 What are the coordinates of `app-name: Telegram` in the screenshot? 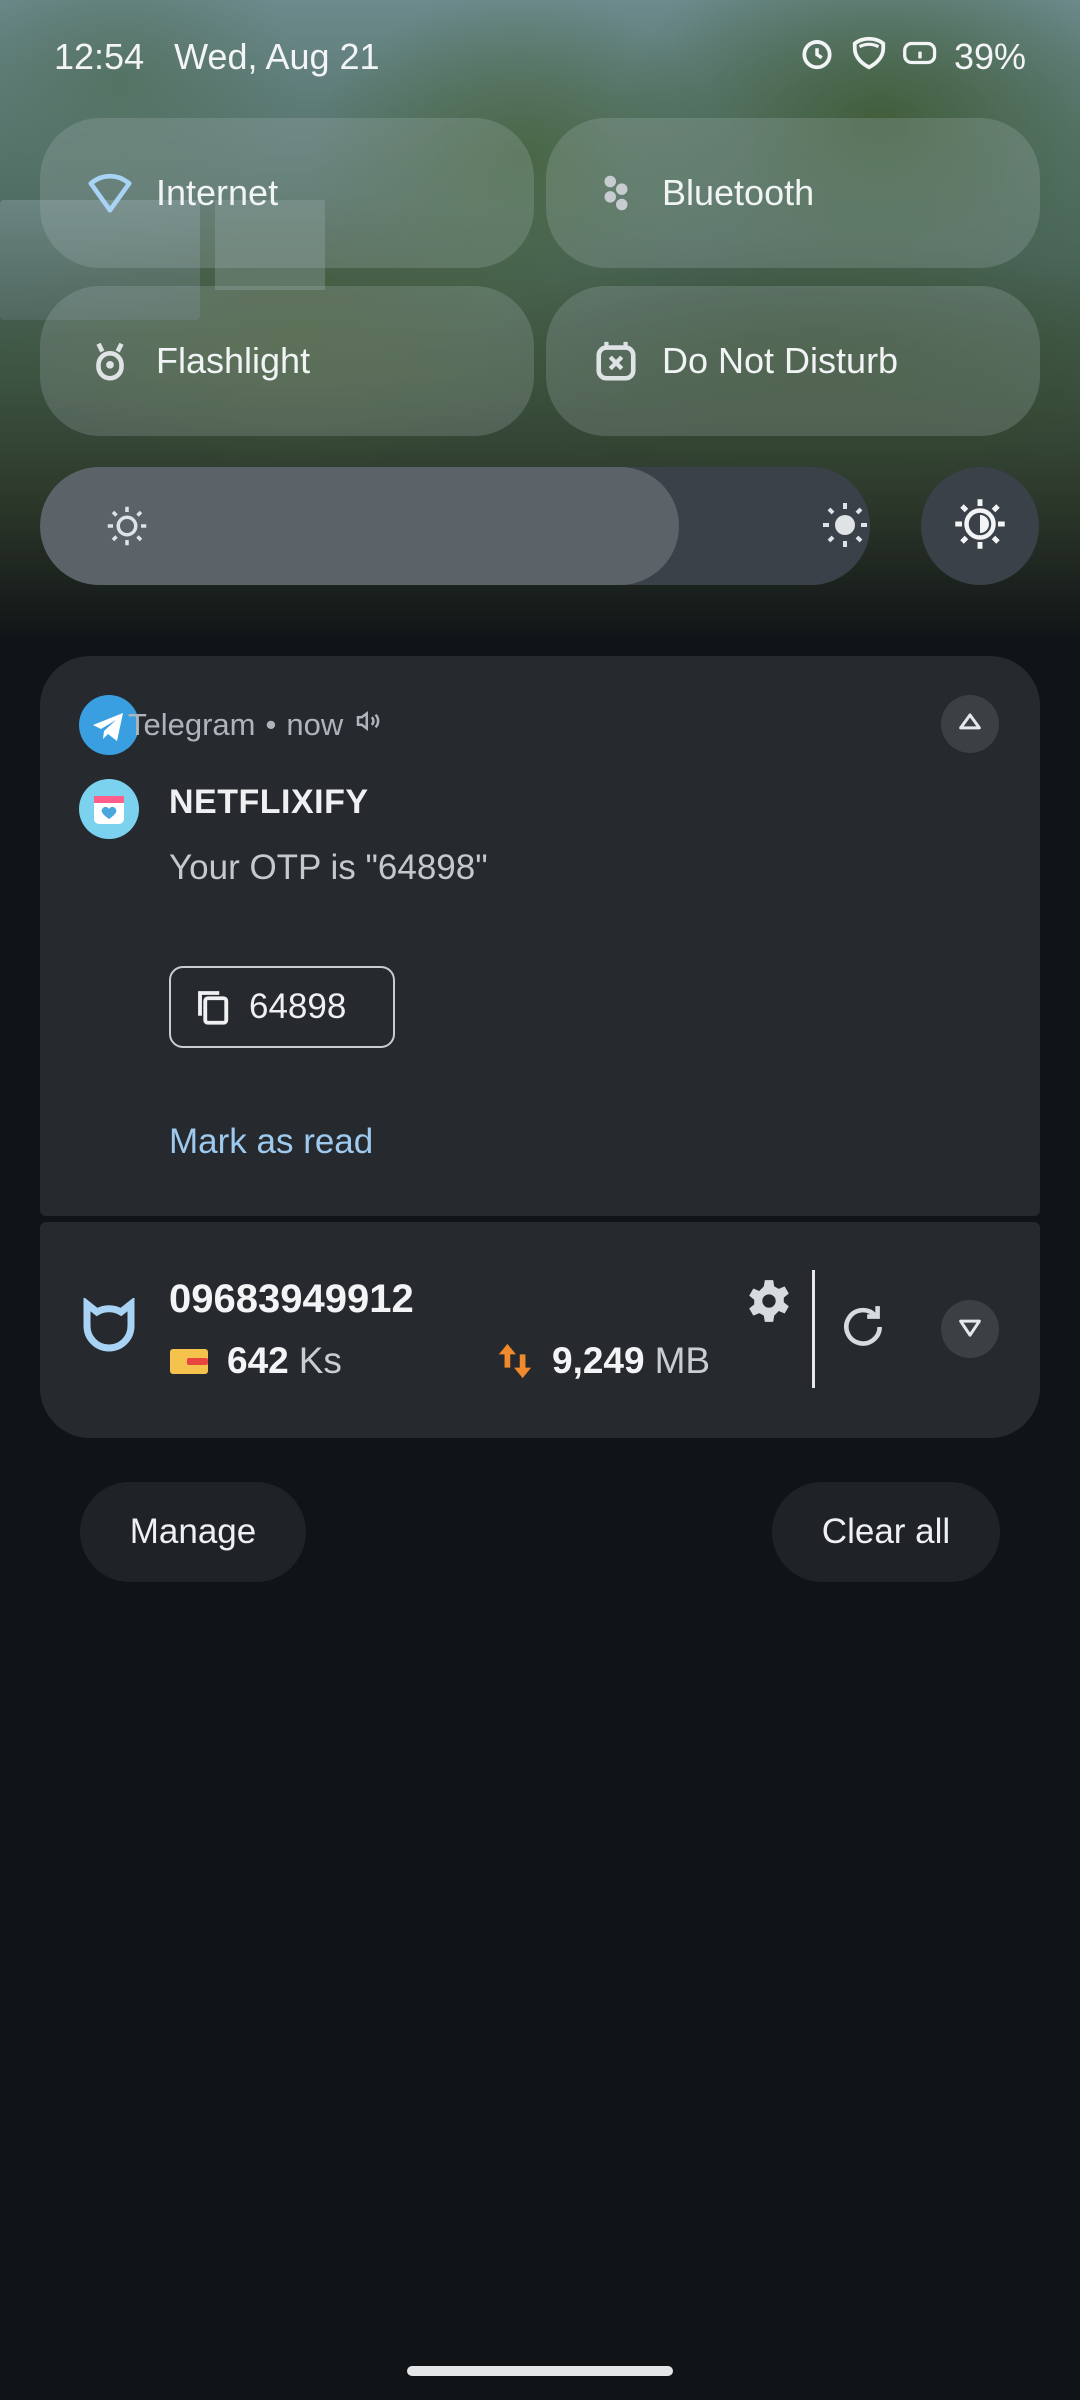 It's located at (192, 724).